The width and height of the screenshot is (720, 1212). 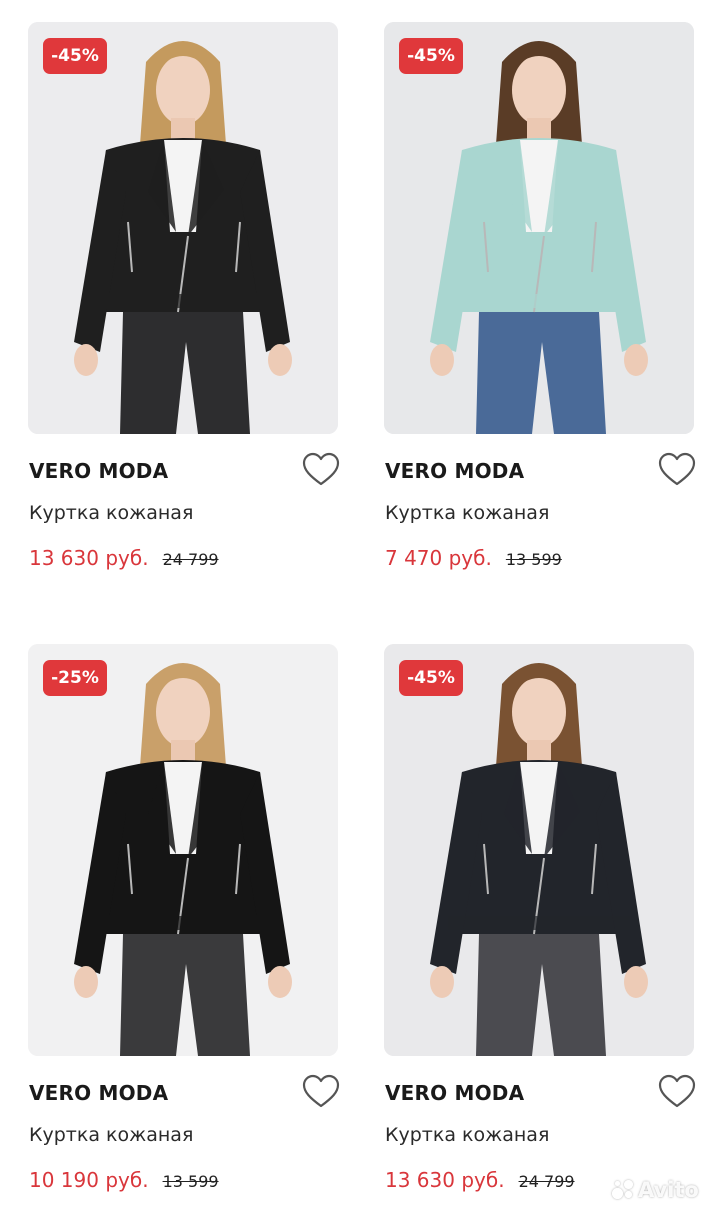 I want to click on avito-logo-icon, so click(x=624, y=1189).